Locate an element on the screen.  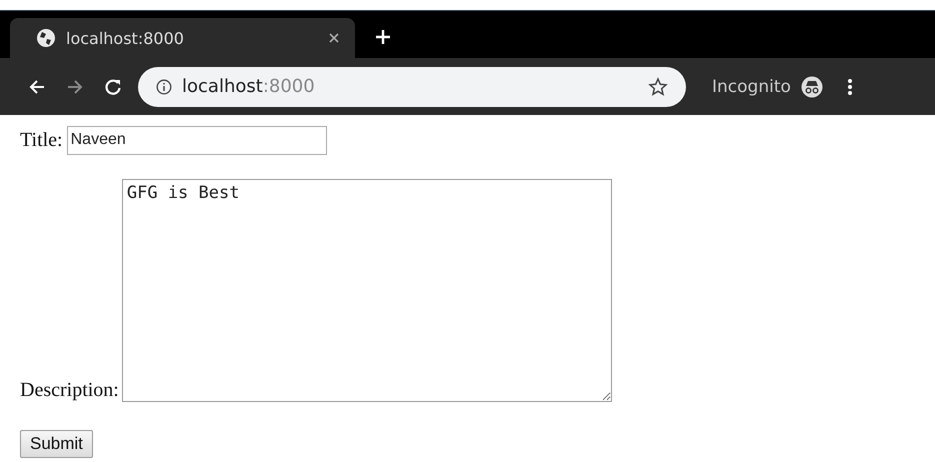
browser-tab: localhost:8000 is located at coordinates (182, 38).